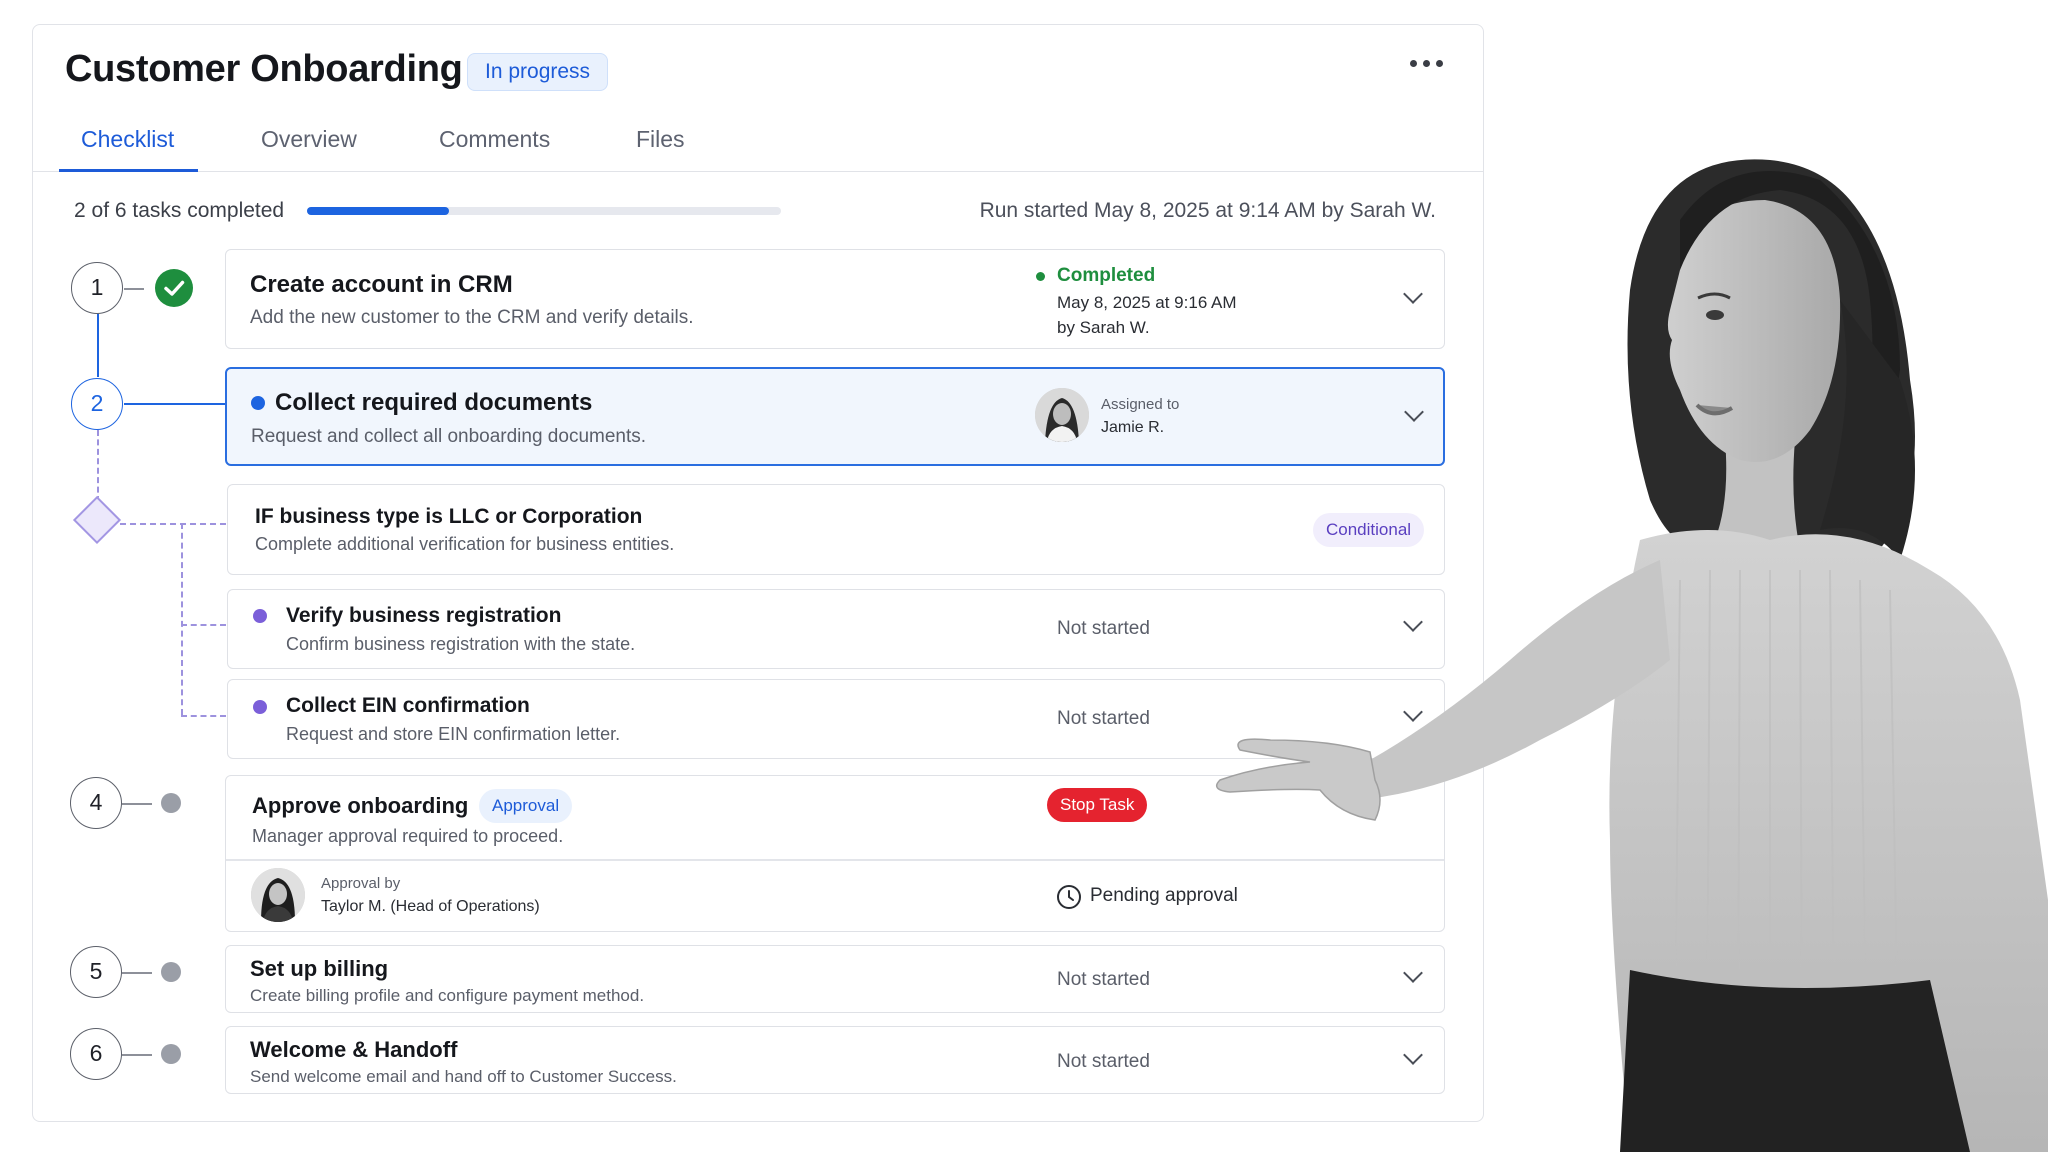  I want to click on condition-title: IF business type is LLC or Corporation, so click(449, 516).